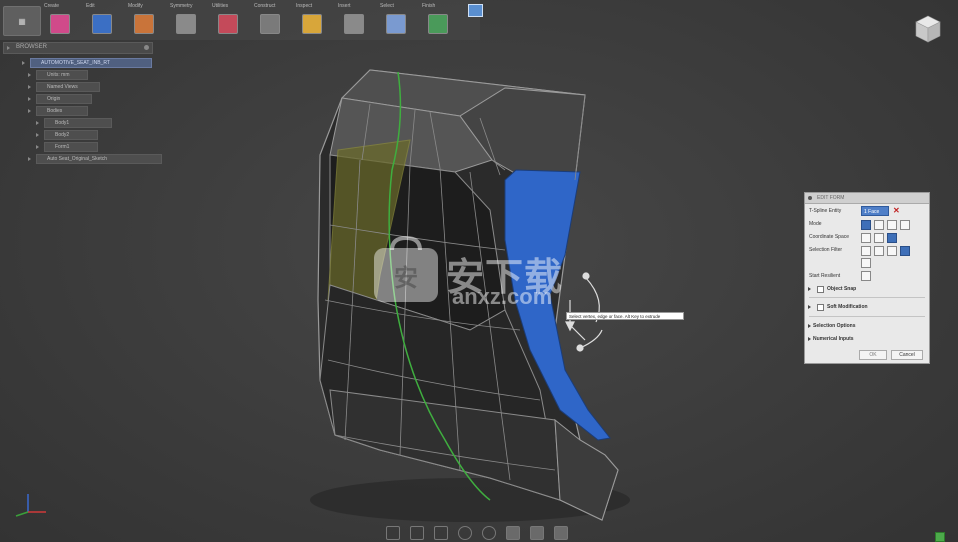  What do you see at coordinates (820, 289) in the screenshot?
I see `object-snap-checkbox` at bounding box center [820, 289].